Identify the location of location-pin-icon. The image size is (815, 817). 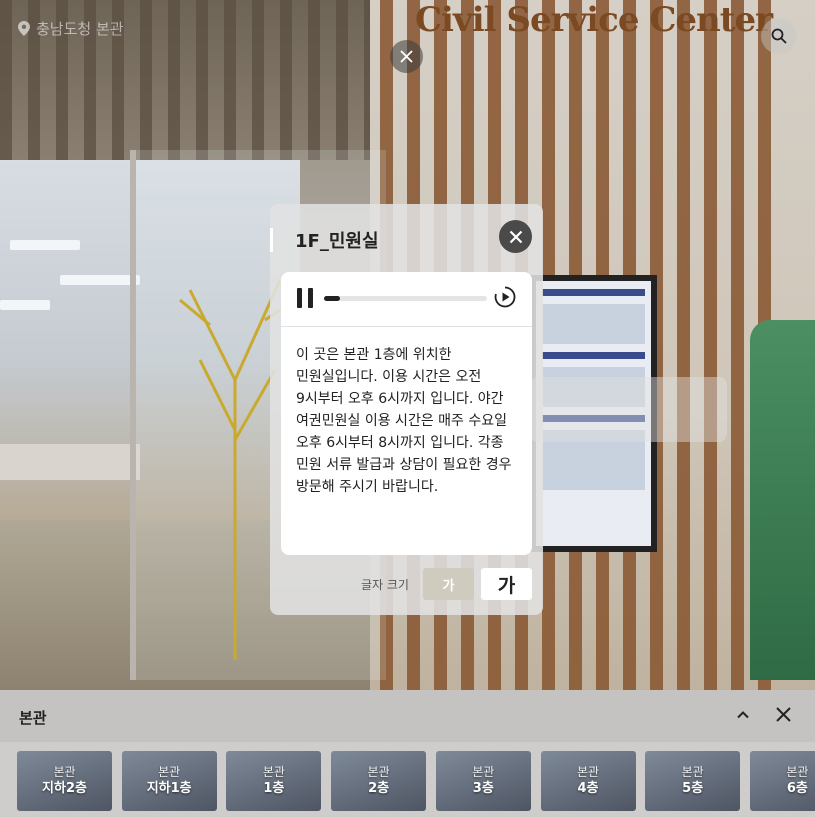
(24, 28).